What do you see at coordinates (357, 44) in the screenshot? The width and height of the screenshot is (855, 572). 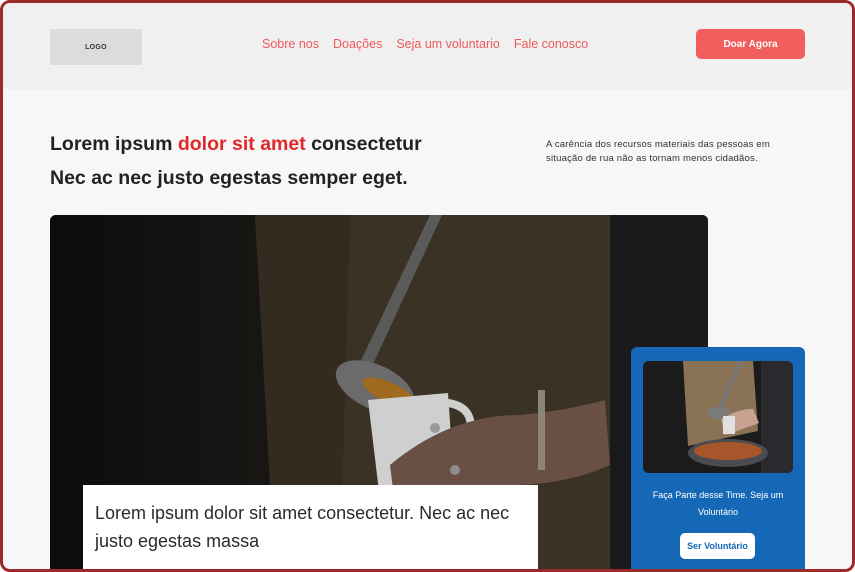 I see `nav-link-doacoes: Doações` at bounding box center [357, 44].